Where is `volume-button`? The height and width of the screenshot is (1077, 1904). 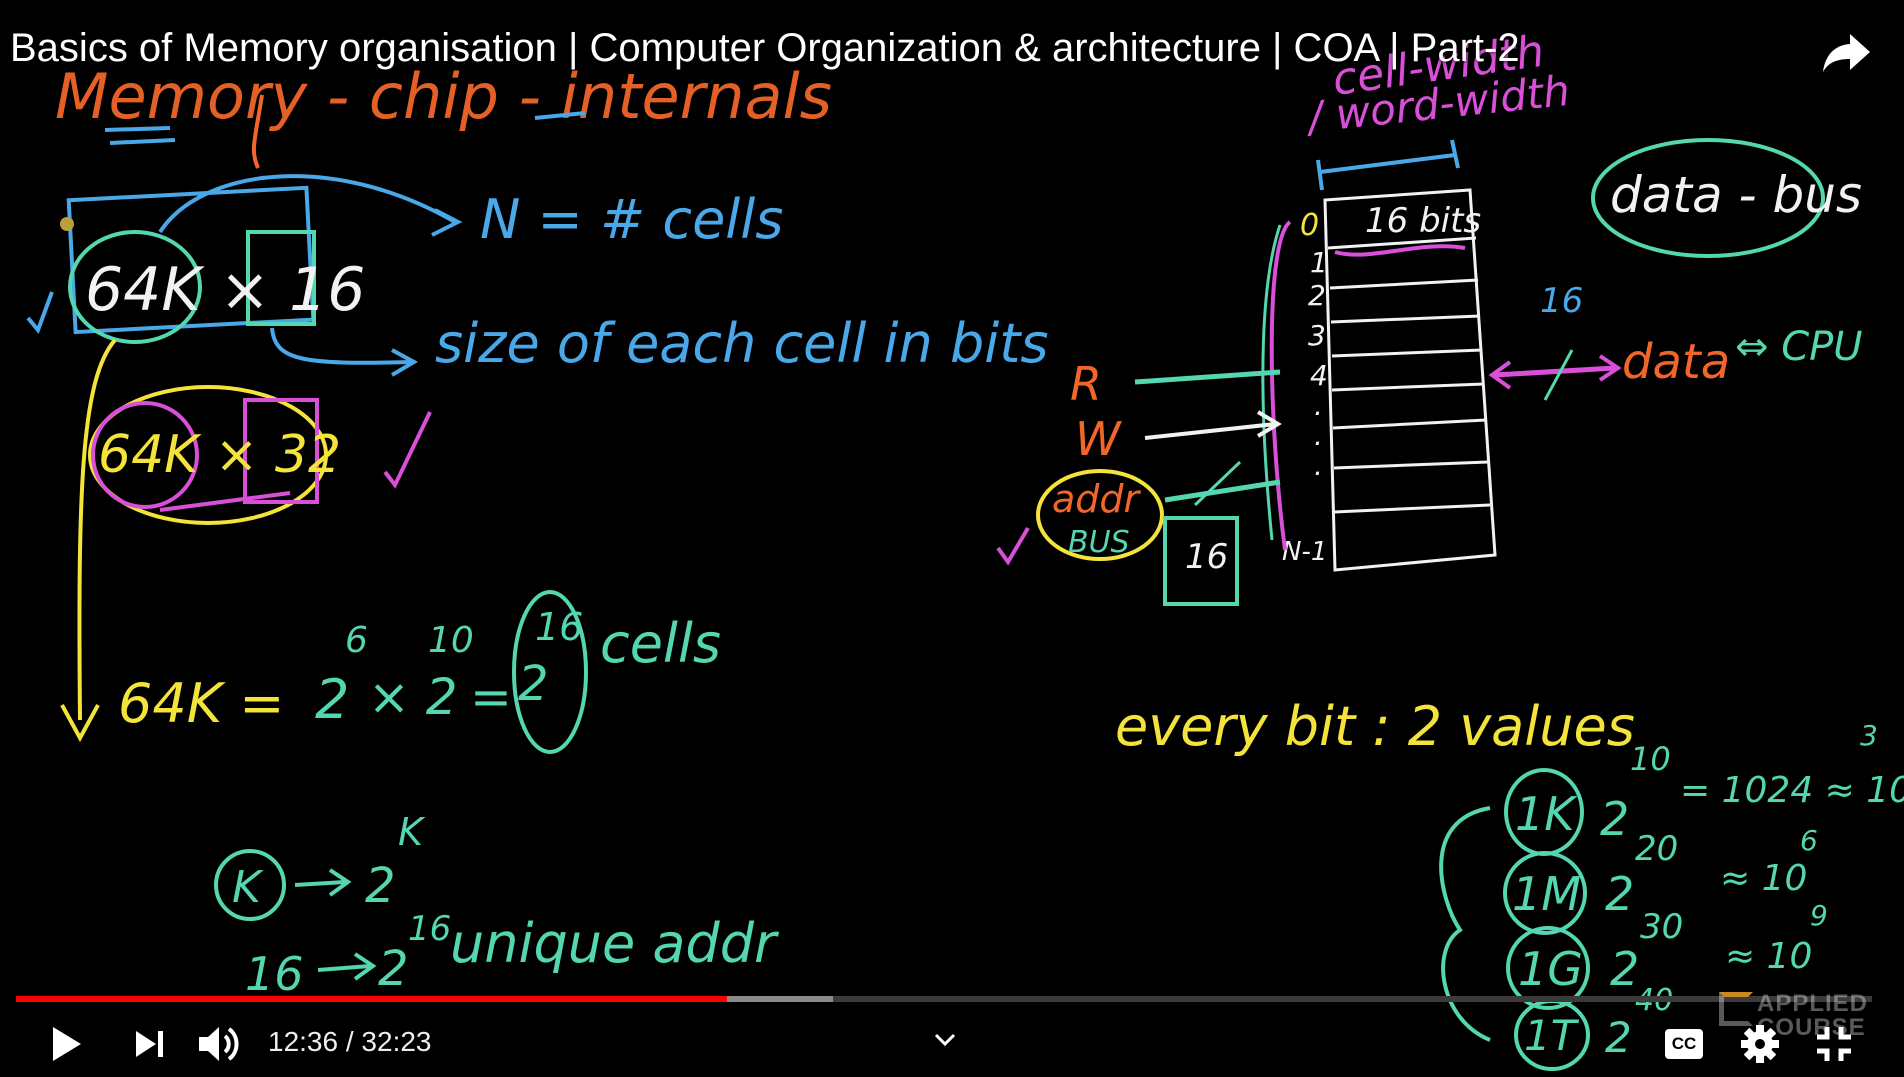
volume-button is located at coordinates (220, 1044).